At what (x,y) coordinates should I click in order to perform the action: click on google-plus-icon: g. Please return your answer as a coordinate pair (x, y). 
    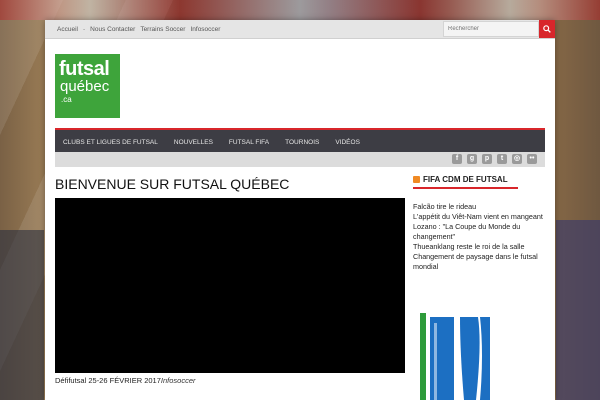
    Looking at the image, I should click on (472, 159).